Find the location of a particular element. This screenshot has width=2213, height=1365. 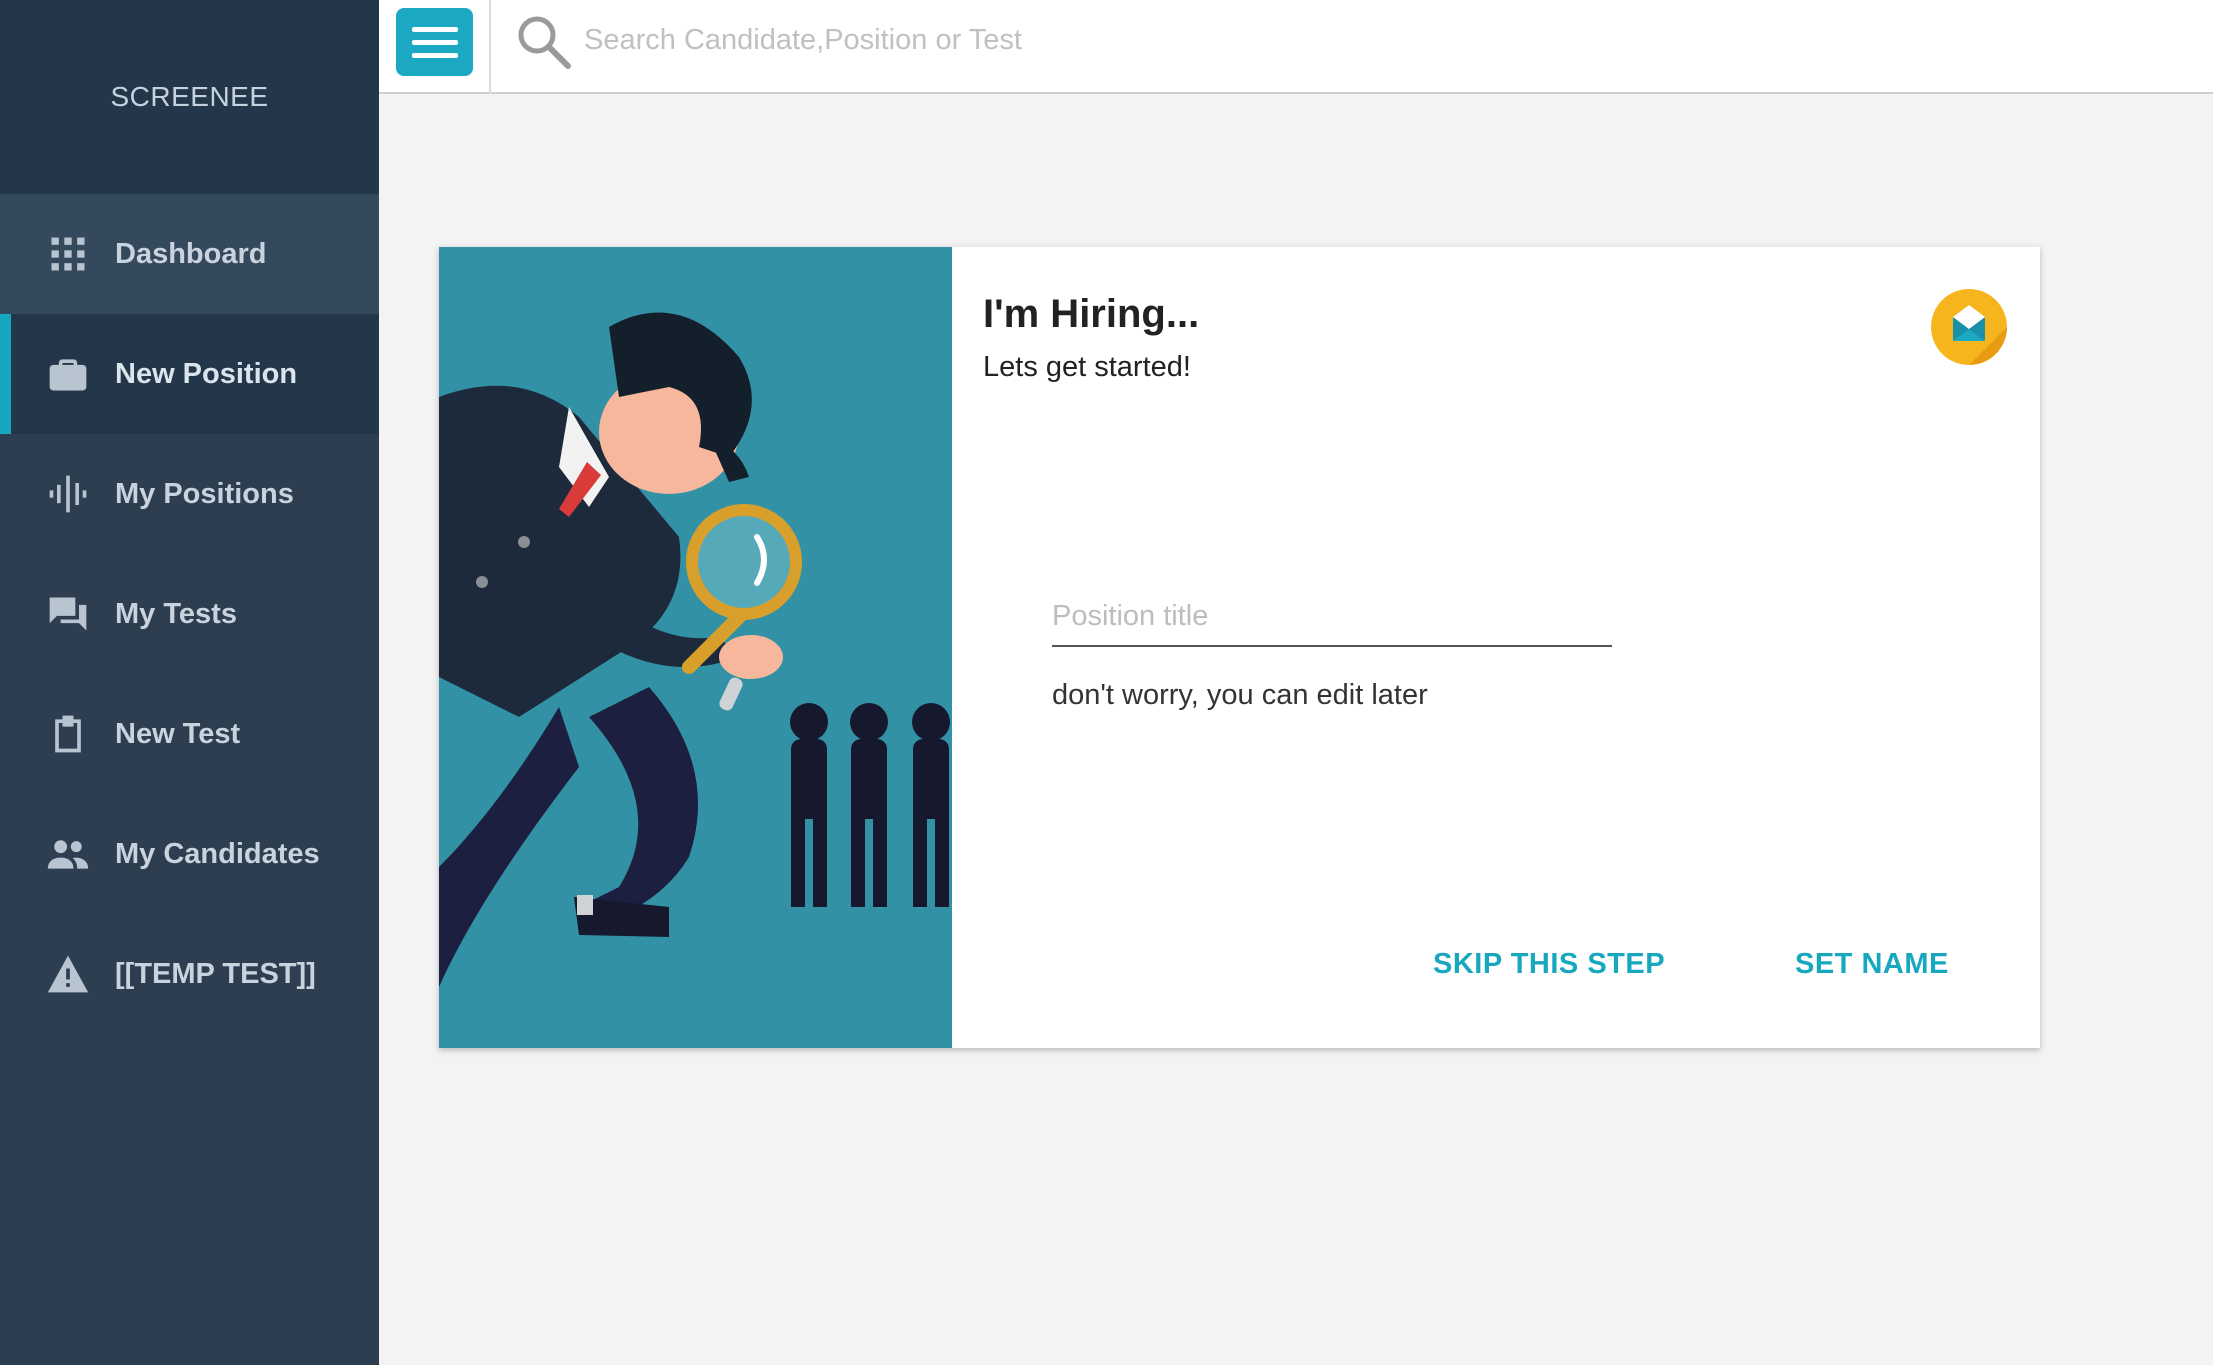

sidebar-item-dashboard: Dashboard is located at coordinates (189, 254).